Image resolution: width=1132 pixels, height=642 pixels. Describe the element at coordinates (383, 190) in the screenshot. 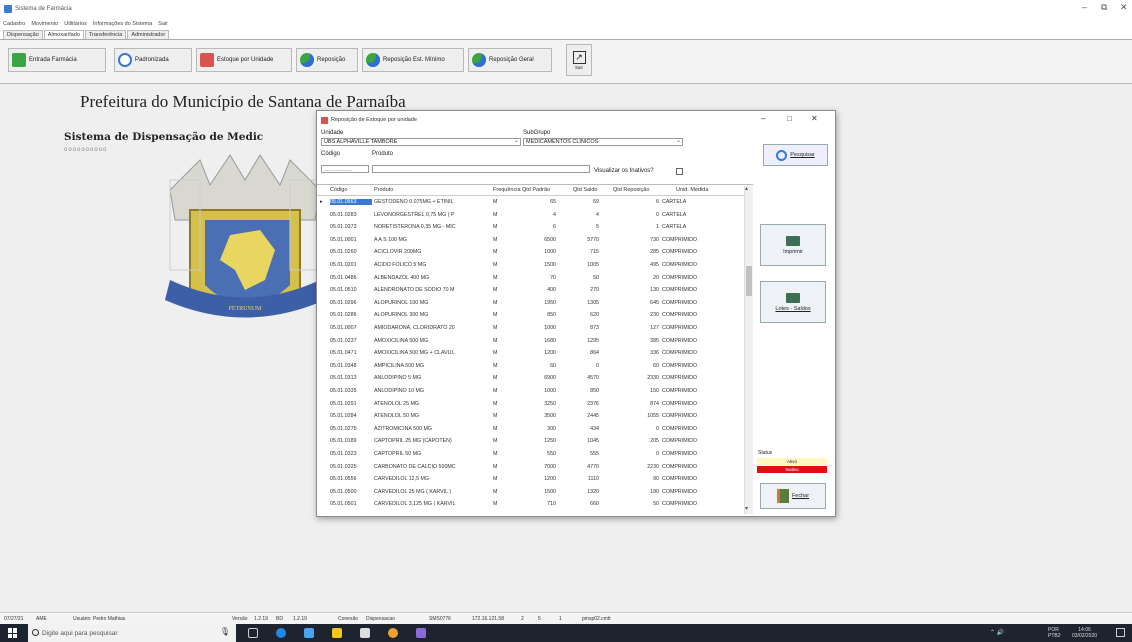

I see `col-produto: Produto` at that location.